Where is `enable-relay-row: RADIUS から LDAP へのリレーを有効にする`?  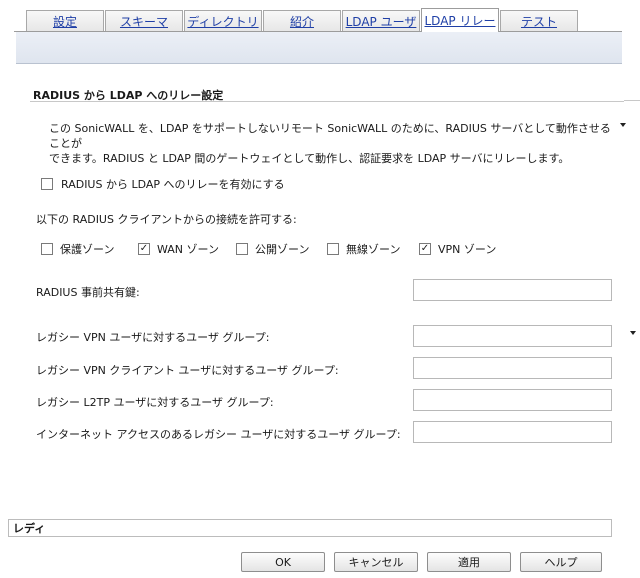
enable-relay-row: RADIUS から LDAP へのリレーを有効にする is located at coordinates (163, 184).